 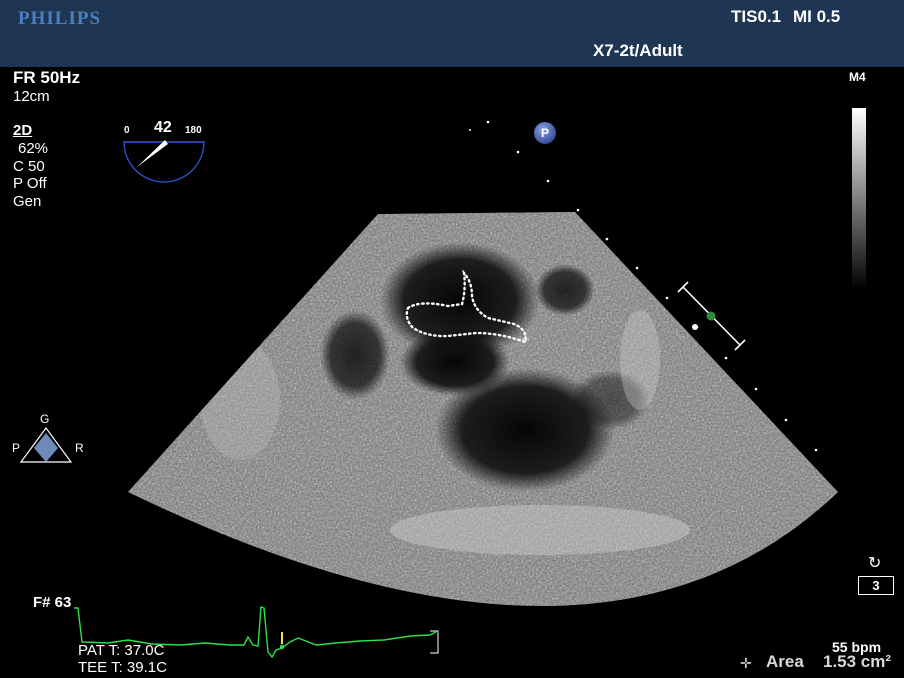 I want to click on measure-label: Area, so click(x=785, y=661).